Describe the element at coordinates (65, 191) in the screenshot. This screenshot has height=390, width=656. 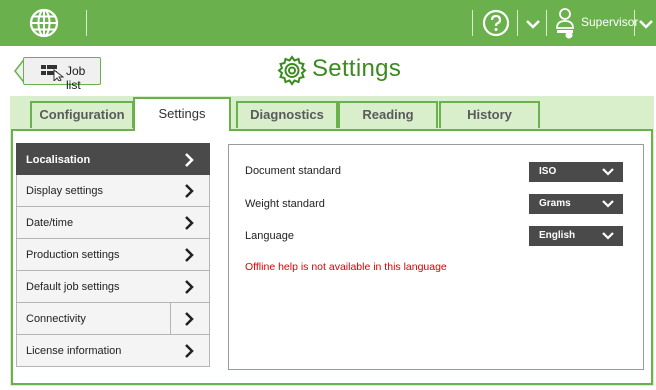
I see `menu-item-label: Display settings` at that location.